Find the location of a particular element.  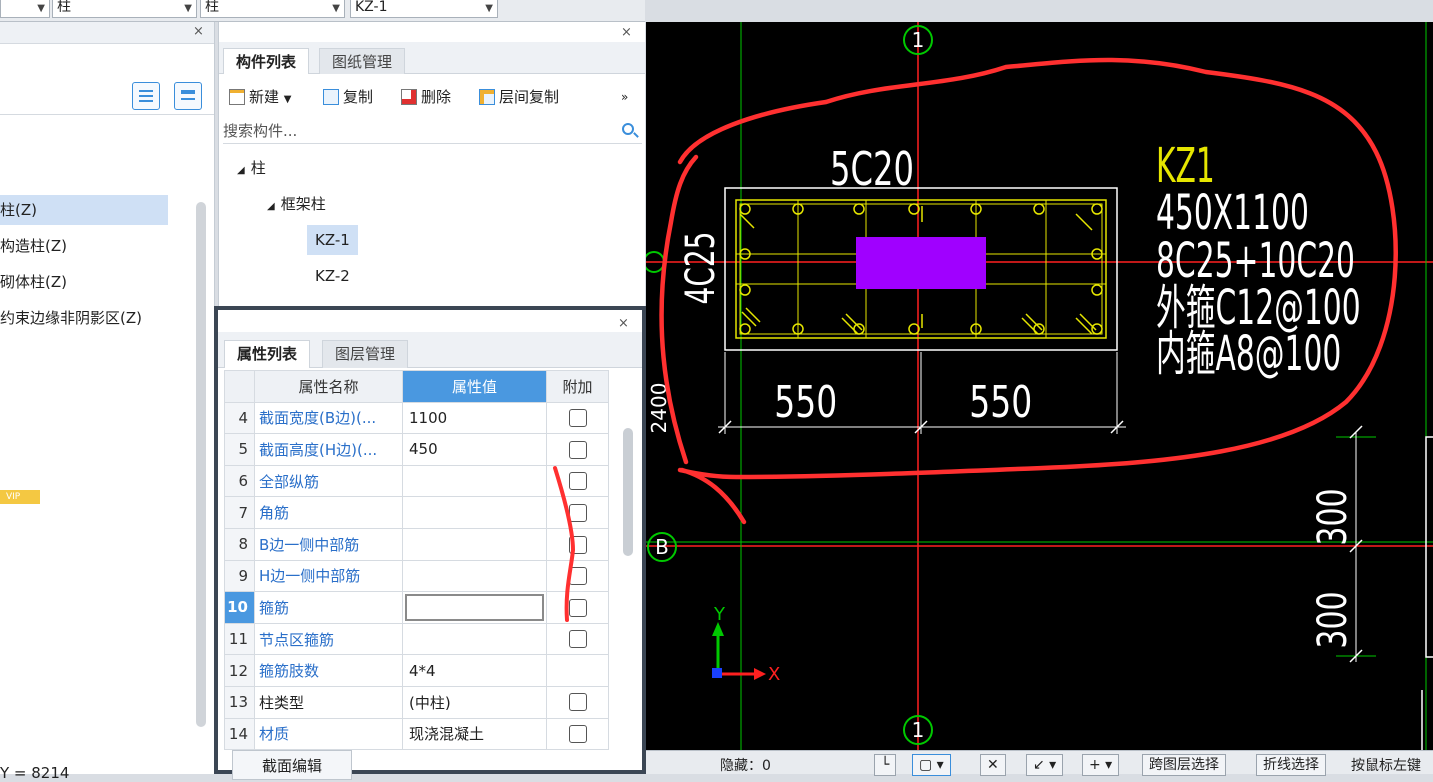

component-tabs: 构件列表 图纸管理 is located at coordinates (432, 58).